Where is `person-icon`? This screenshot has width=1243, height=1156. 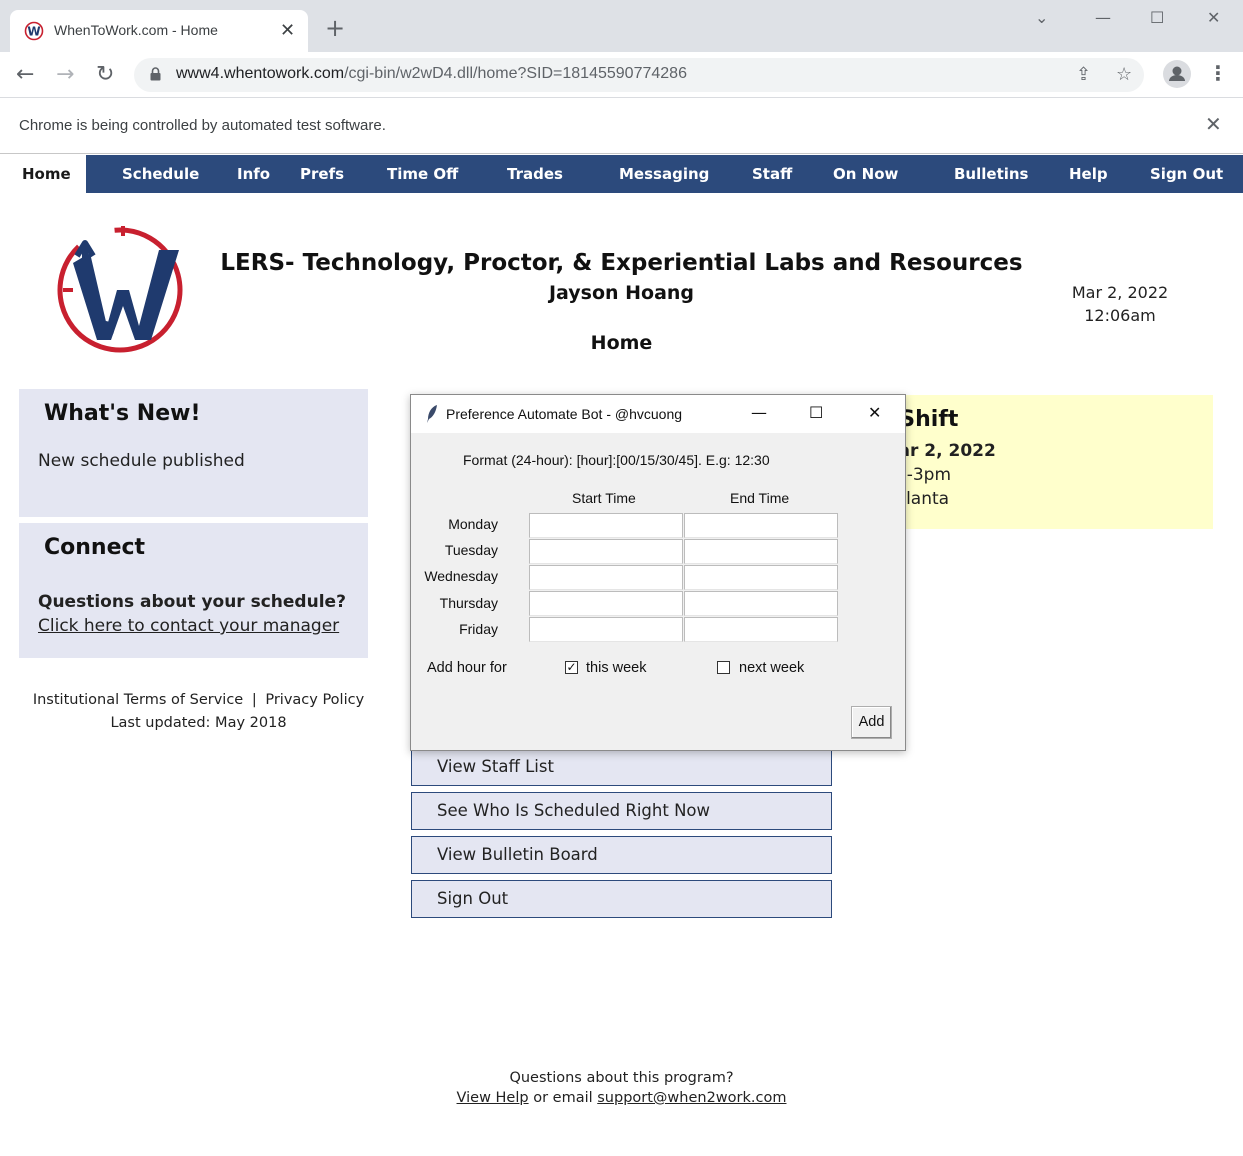
person-icon is located at coordinates (1177, 73).